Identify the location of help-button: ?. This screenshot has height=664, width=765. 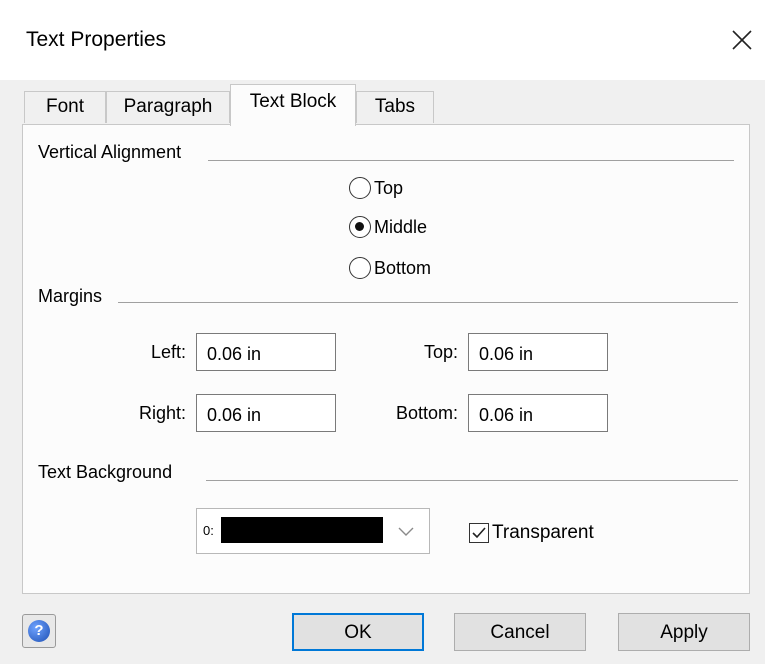
(39, 631).